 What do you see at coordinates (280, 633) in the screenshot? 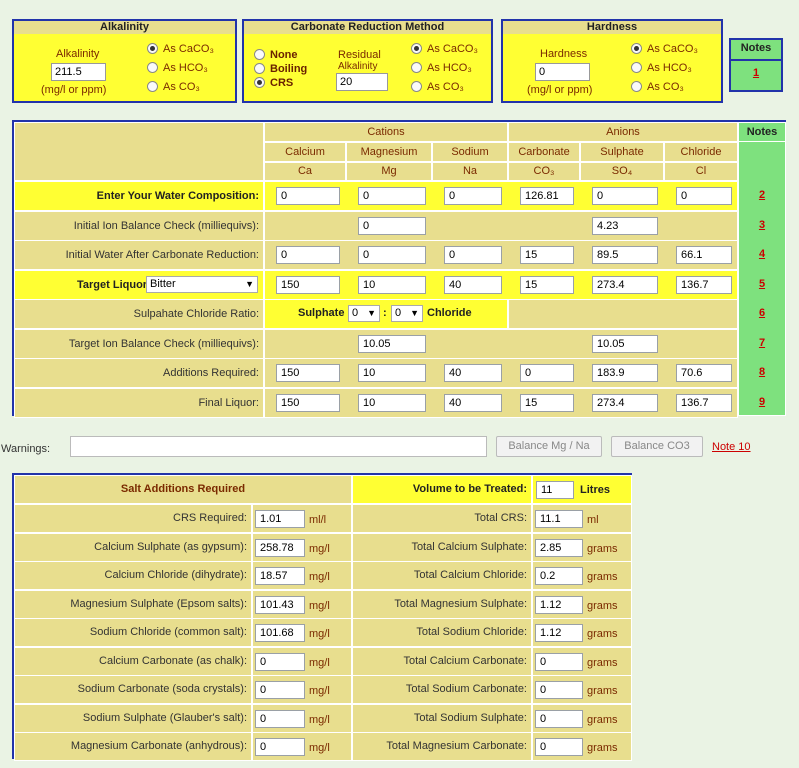
I see `salt-mg-input: 101.68` at bounding box center [280, 633].